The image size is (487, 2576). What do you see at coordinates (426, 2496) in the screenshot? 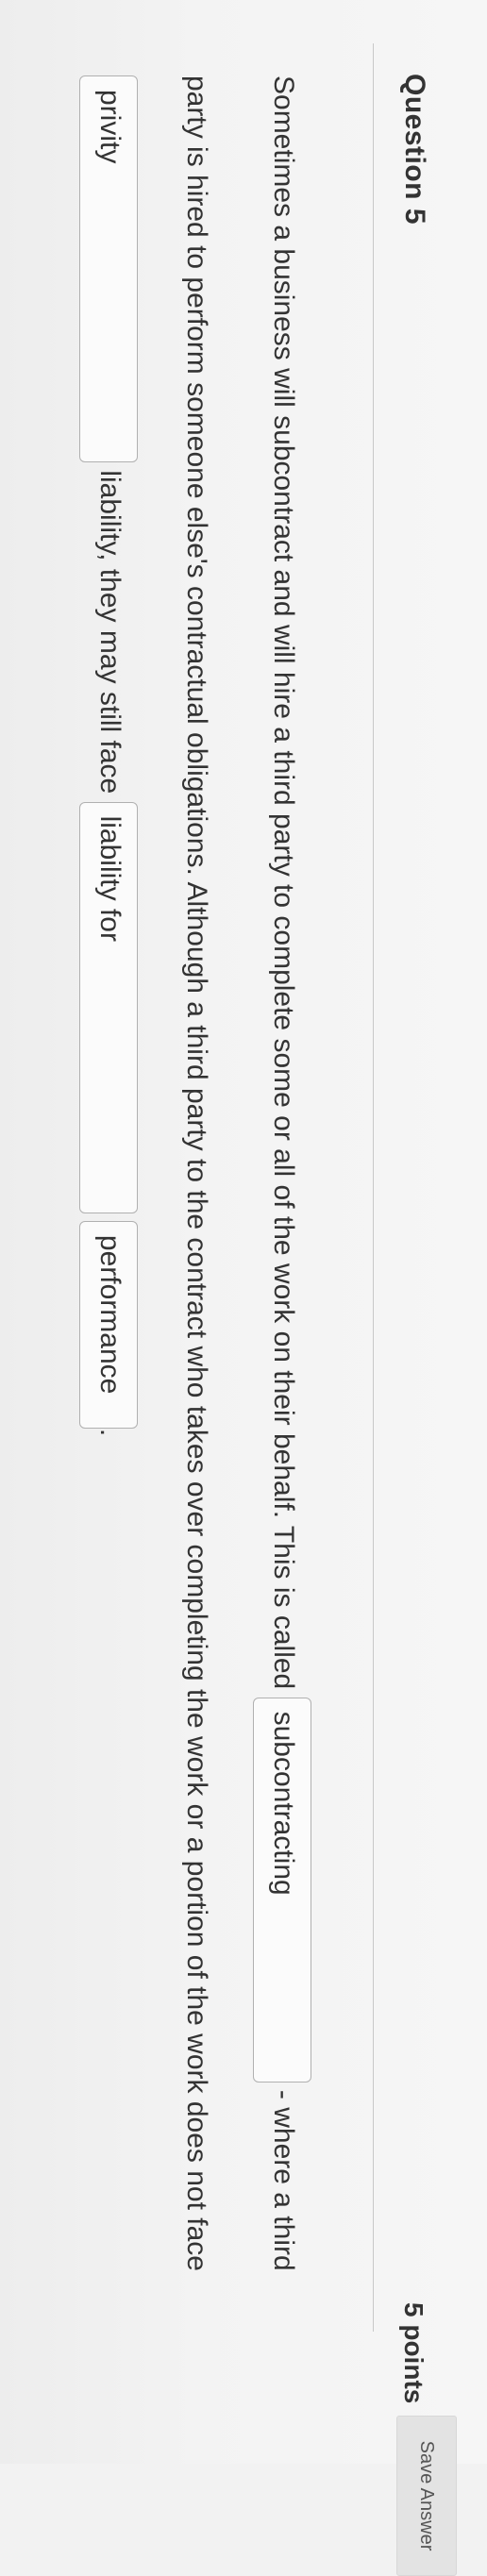
I see `save-answer-button: Save Answer` at bounding box center [426, 2496].